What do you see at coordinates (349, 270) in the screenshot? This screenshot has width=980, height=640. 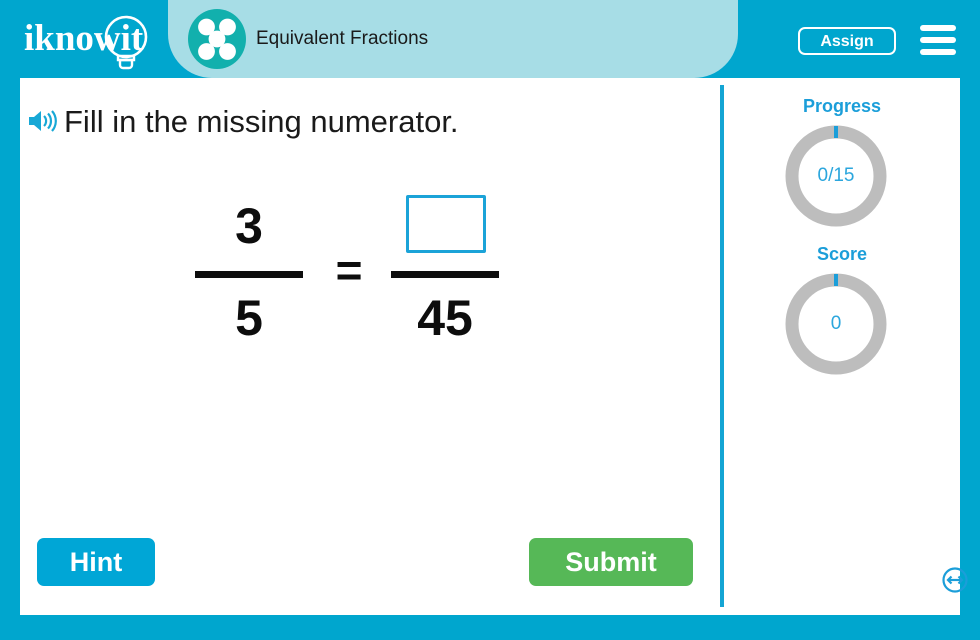 I see `equals-sign: =` at bounding box center [349, 270].